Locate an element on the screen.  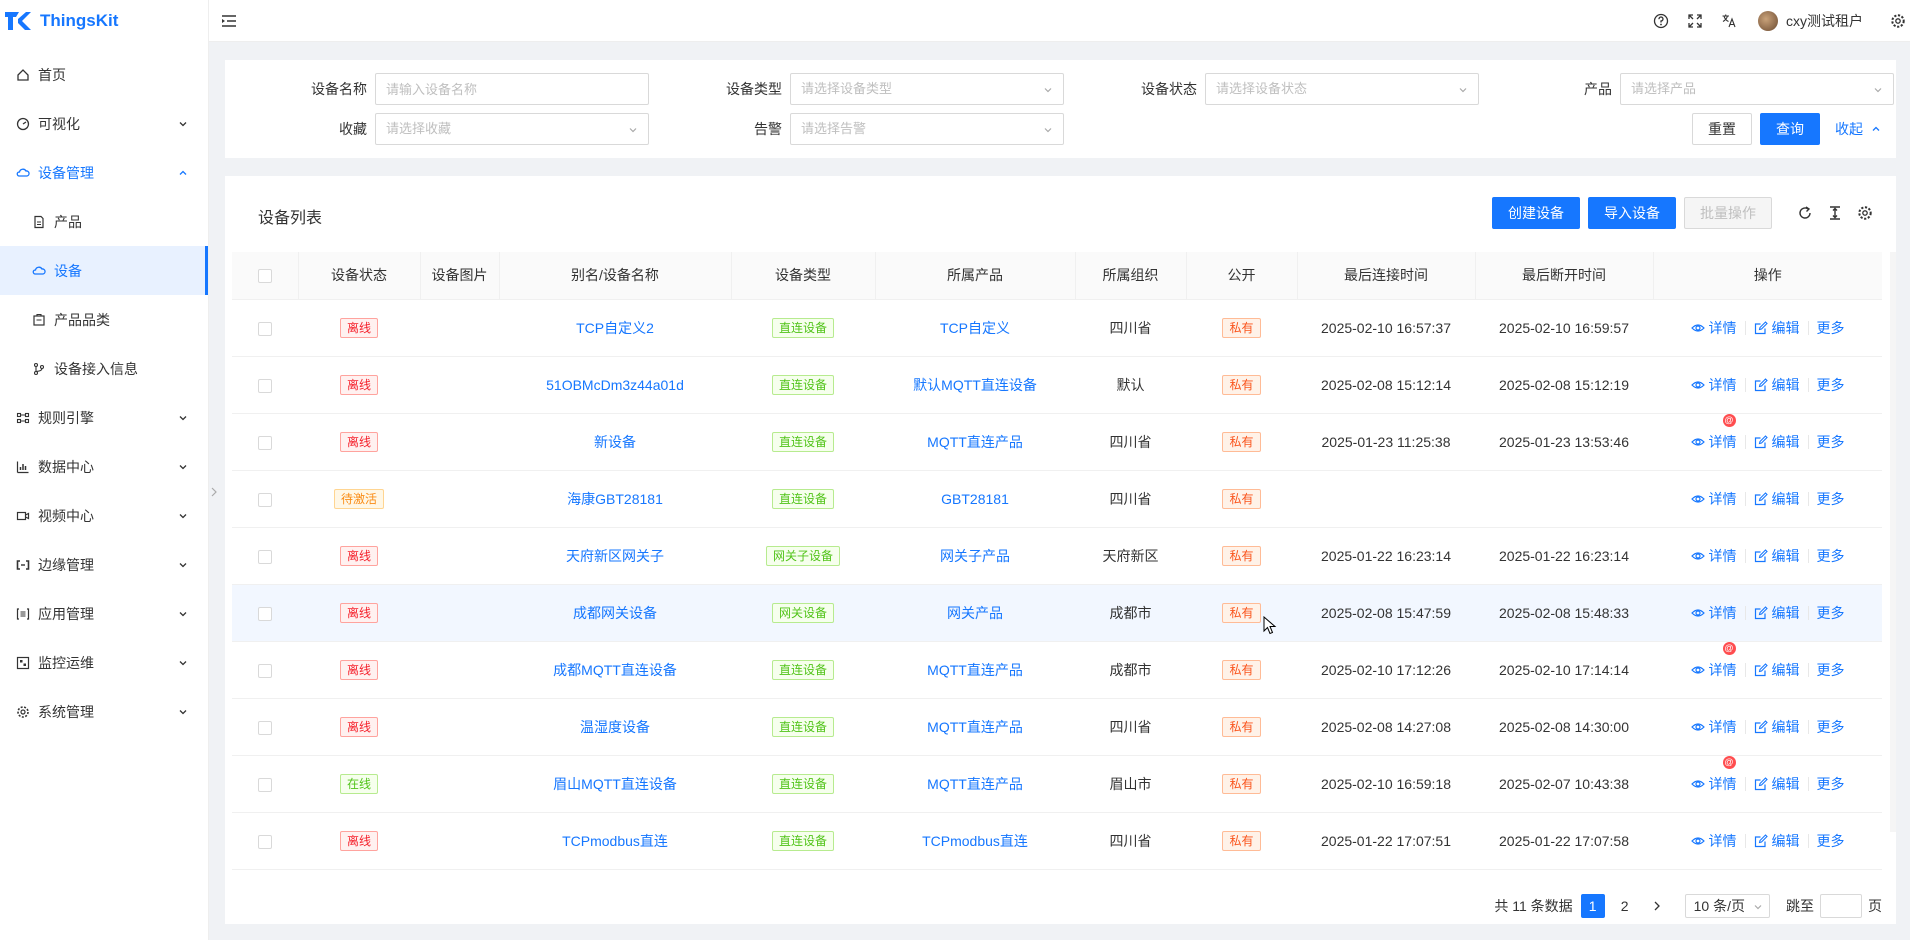
sidebar-item-video-center: 视频中心 is located at coordinates (104, 515).